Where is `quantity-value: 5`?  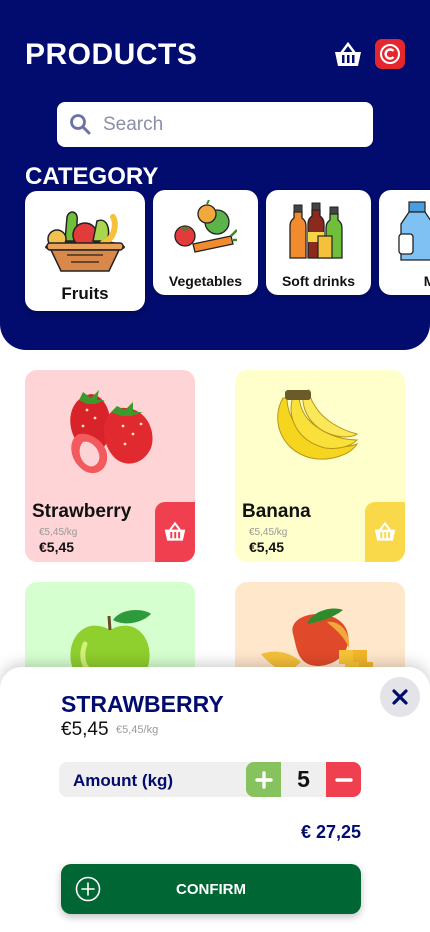 quantity-value: 5 is located at coordinates (303, 779).